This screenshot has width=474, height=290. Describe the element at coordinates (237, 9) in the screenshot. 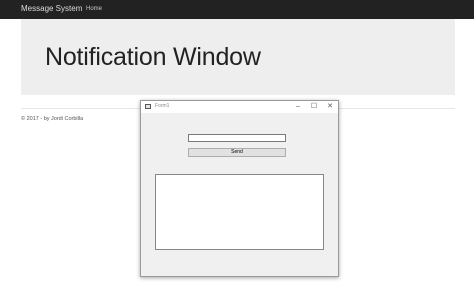

I see `navbar: Message System Home` at that location.